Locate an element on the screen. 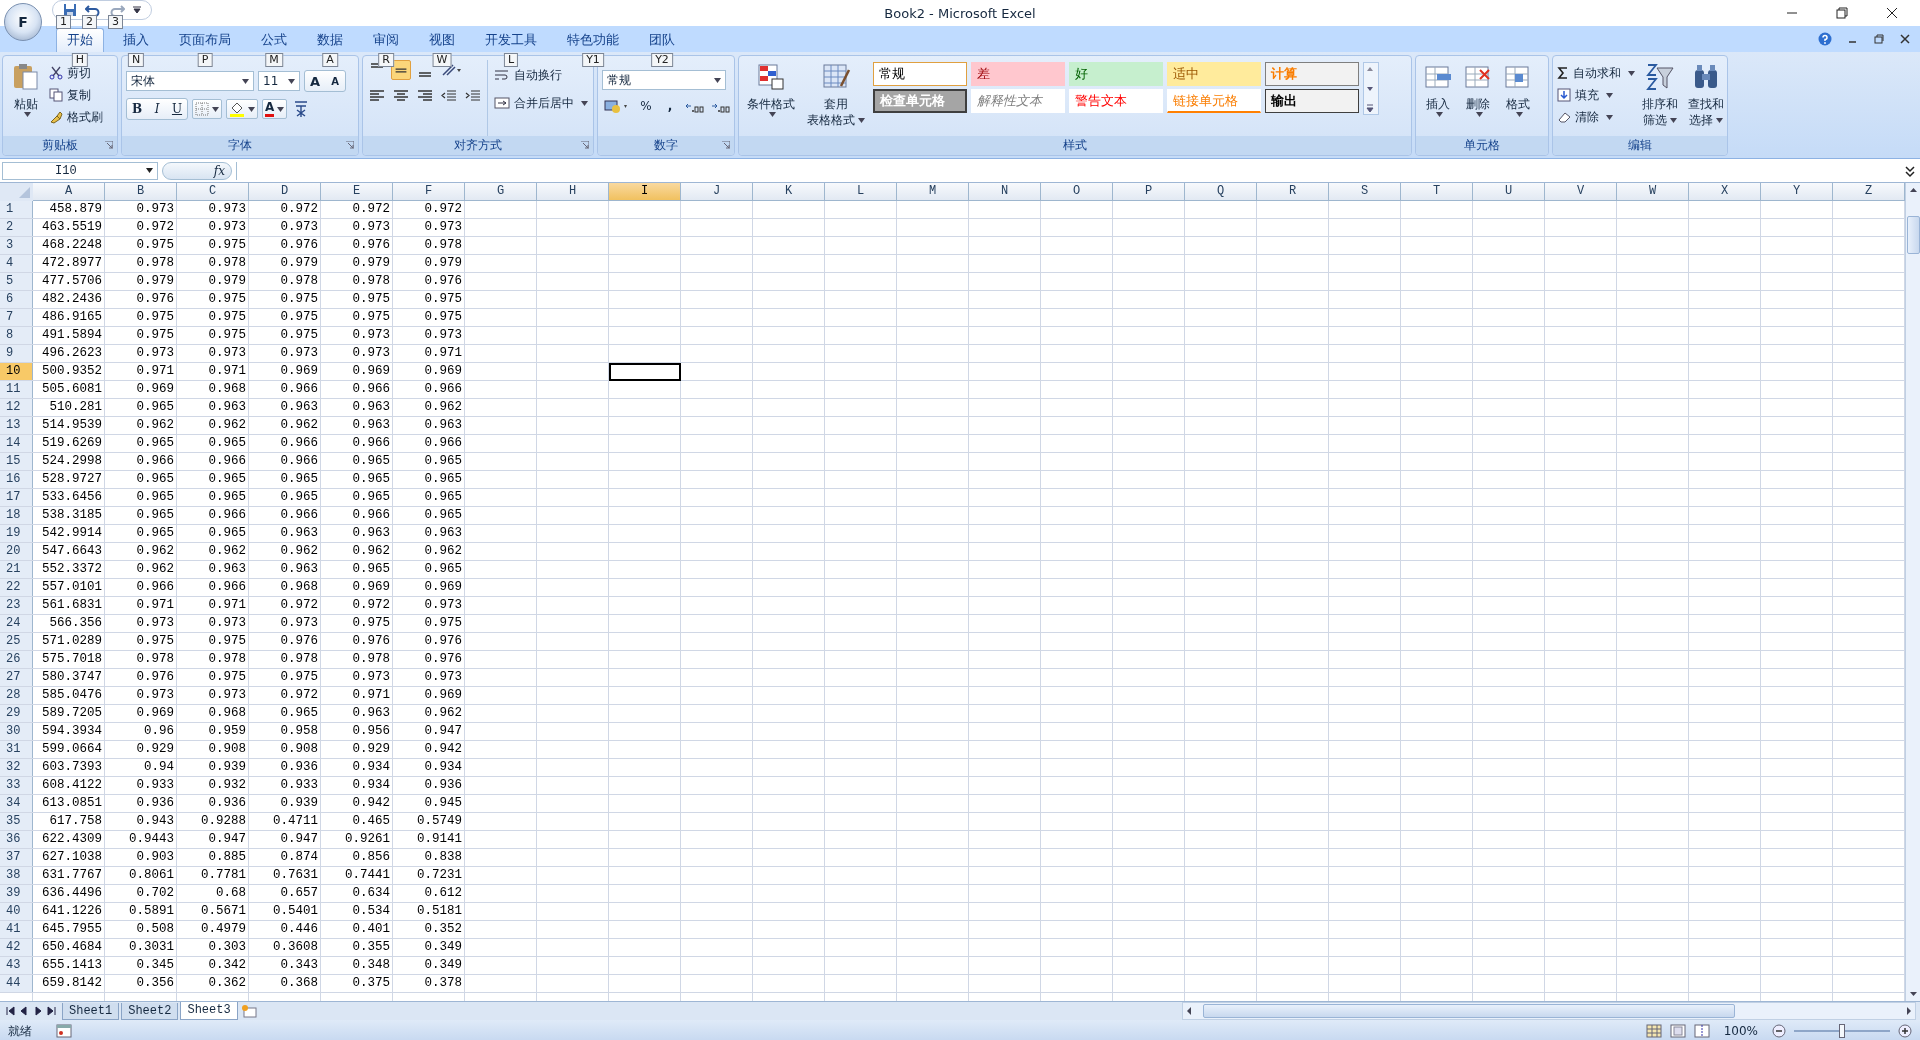  ribbon-tab: 数据 is located at coordinates (330, 40).